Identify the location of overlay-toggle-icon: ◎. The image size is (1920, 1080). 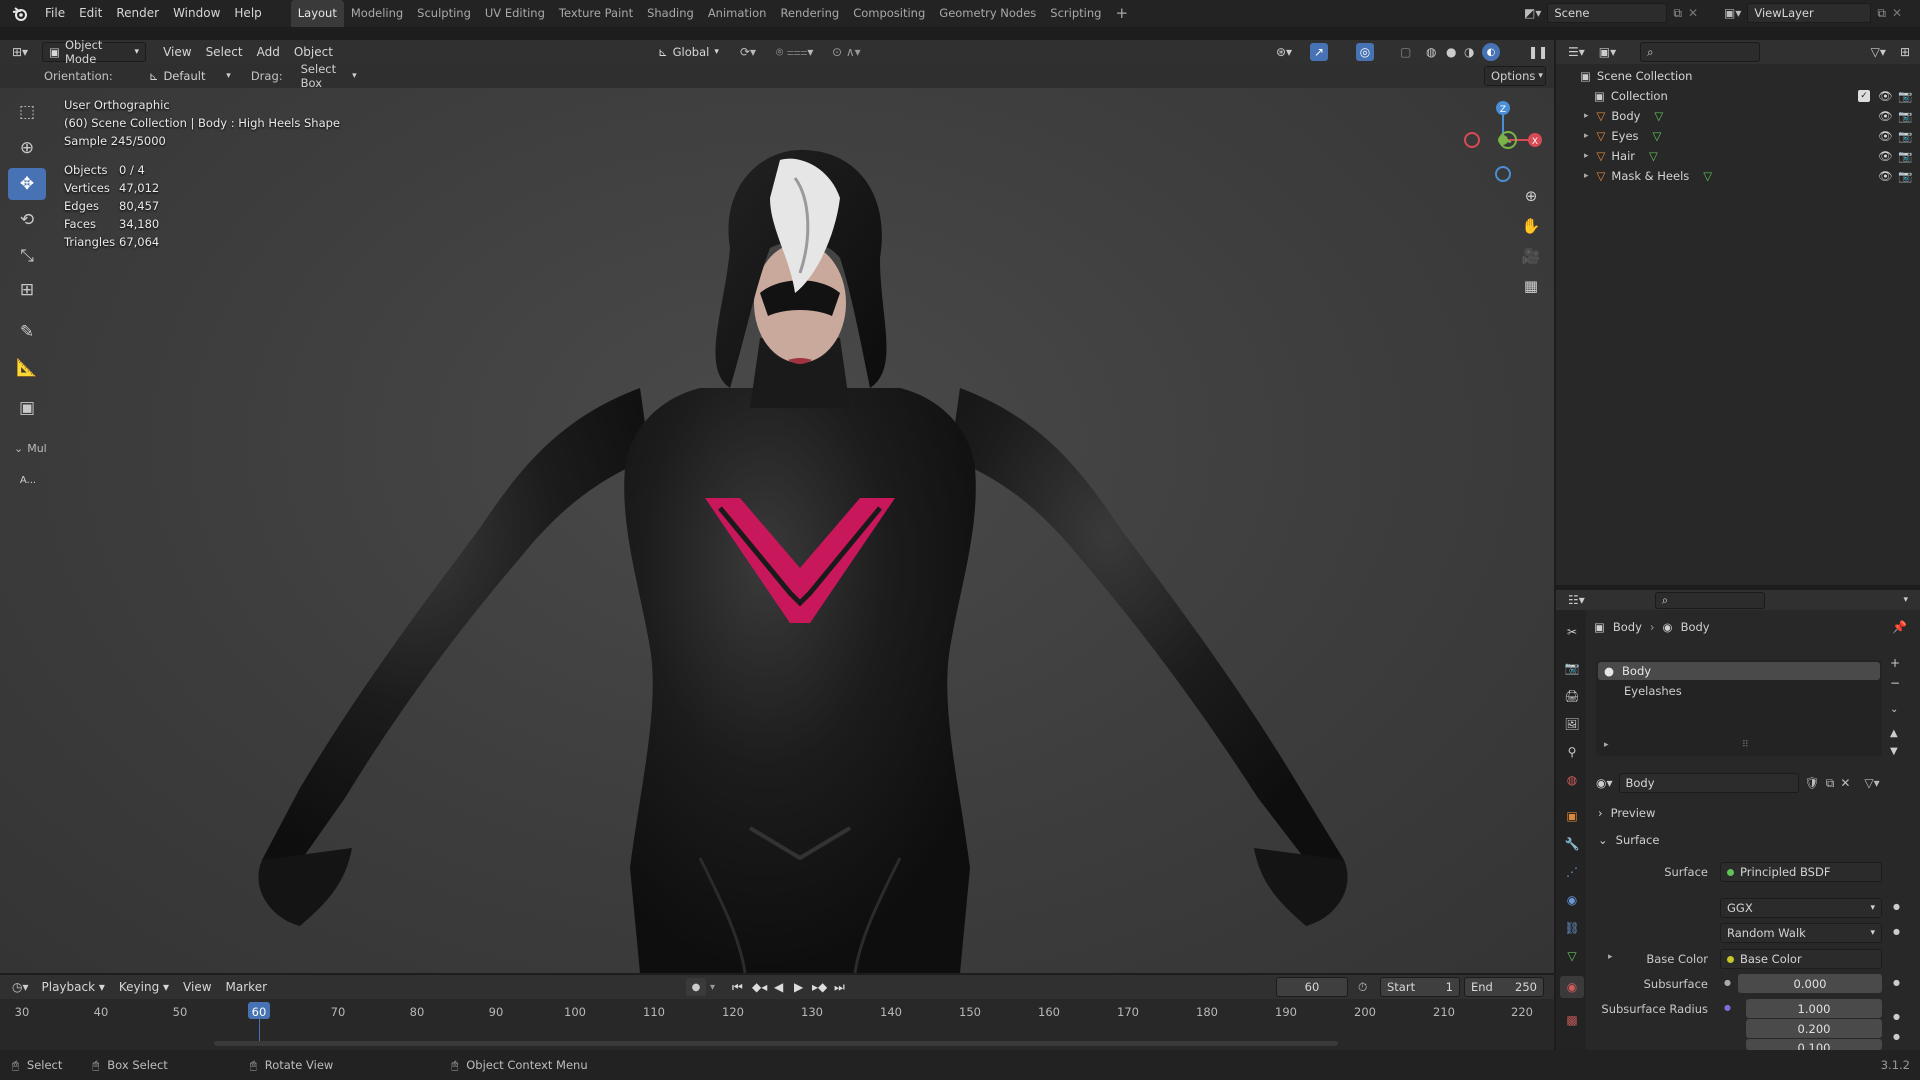
(1365, 52).